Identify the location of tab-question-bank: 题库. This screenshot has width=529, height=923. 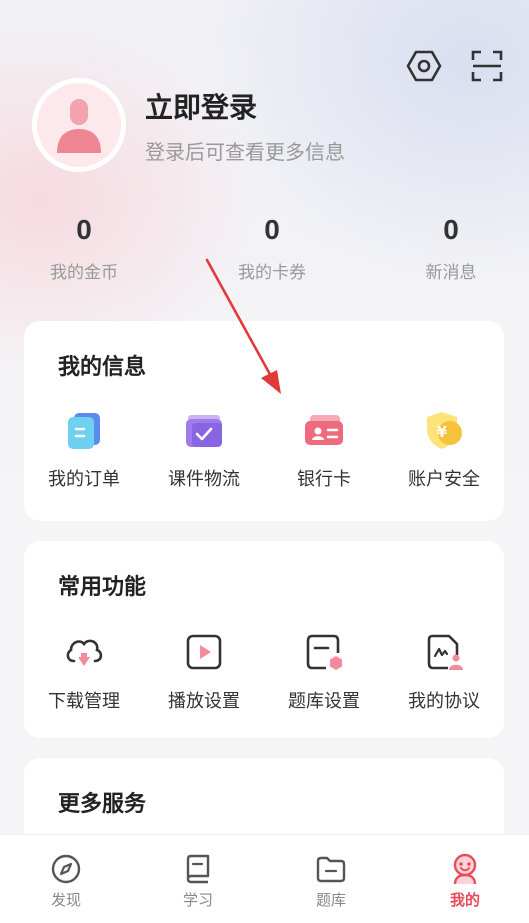
(331, 879).